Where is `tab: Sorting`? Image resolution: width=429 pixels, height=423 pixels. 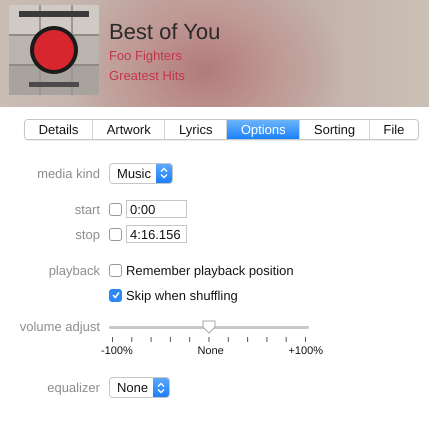
tab: Sorting is located at coordinates (334, 129).